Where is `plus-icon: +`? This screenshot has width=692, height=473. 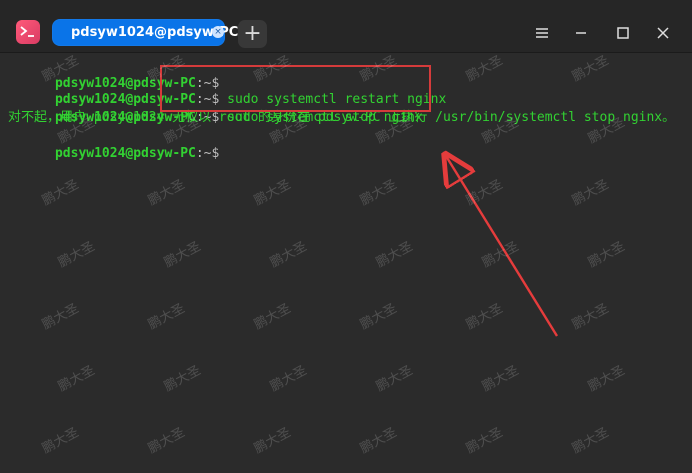 plus-icon: + is located at coordinates (252, 33).